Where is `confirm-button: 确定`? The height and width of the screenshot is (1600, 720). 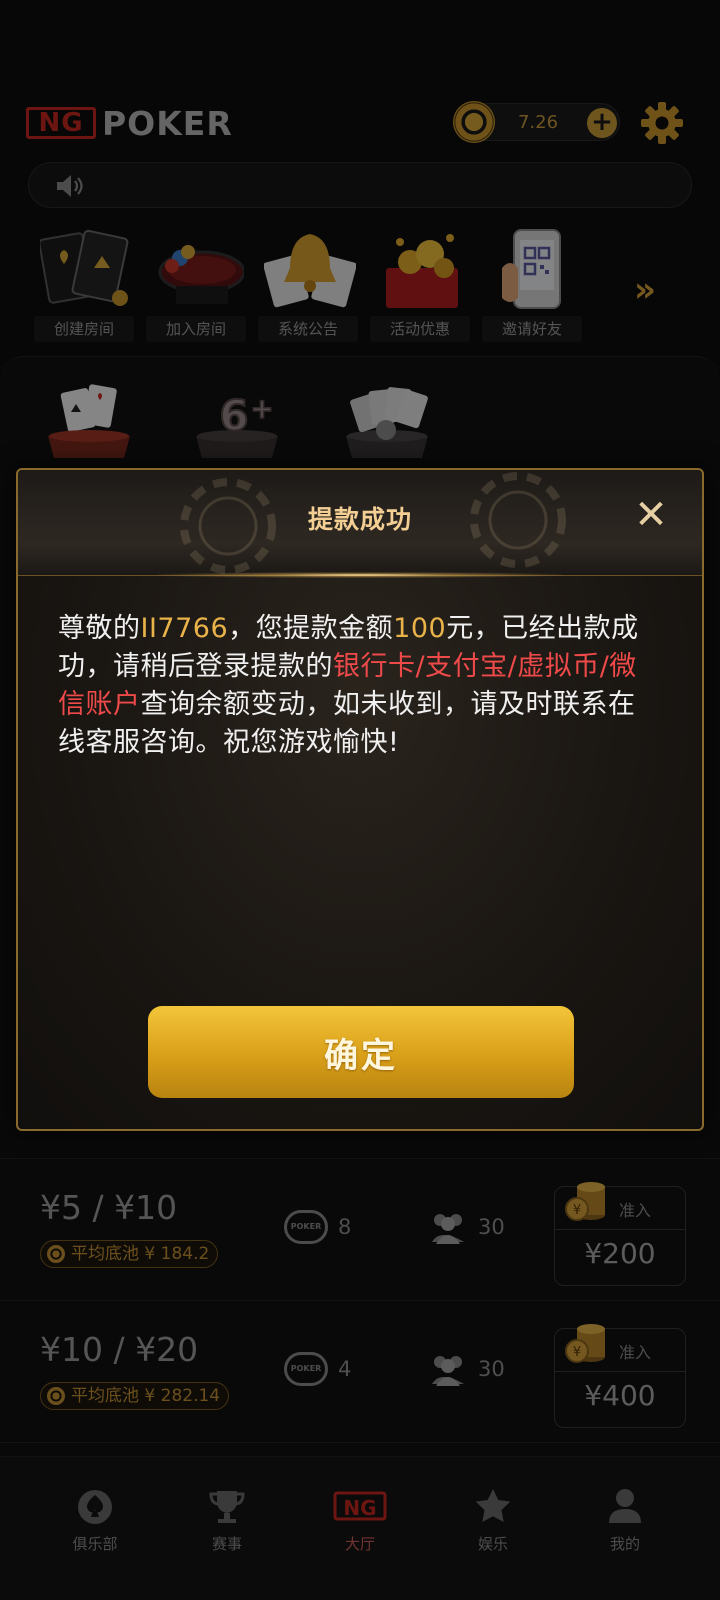 confirm-button: 确定 is located at coordinates (361, 1052).